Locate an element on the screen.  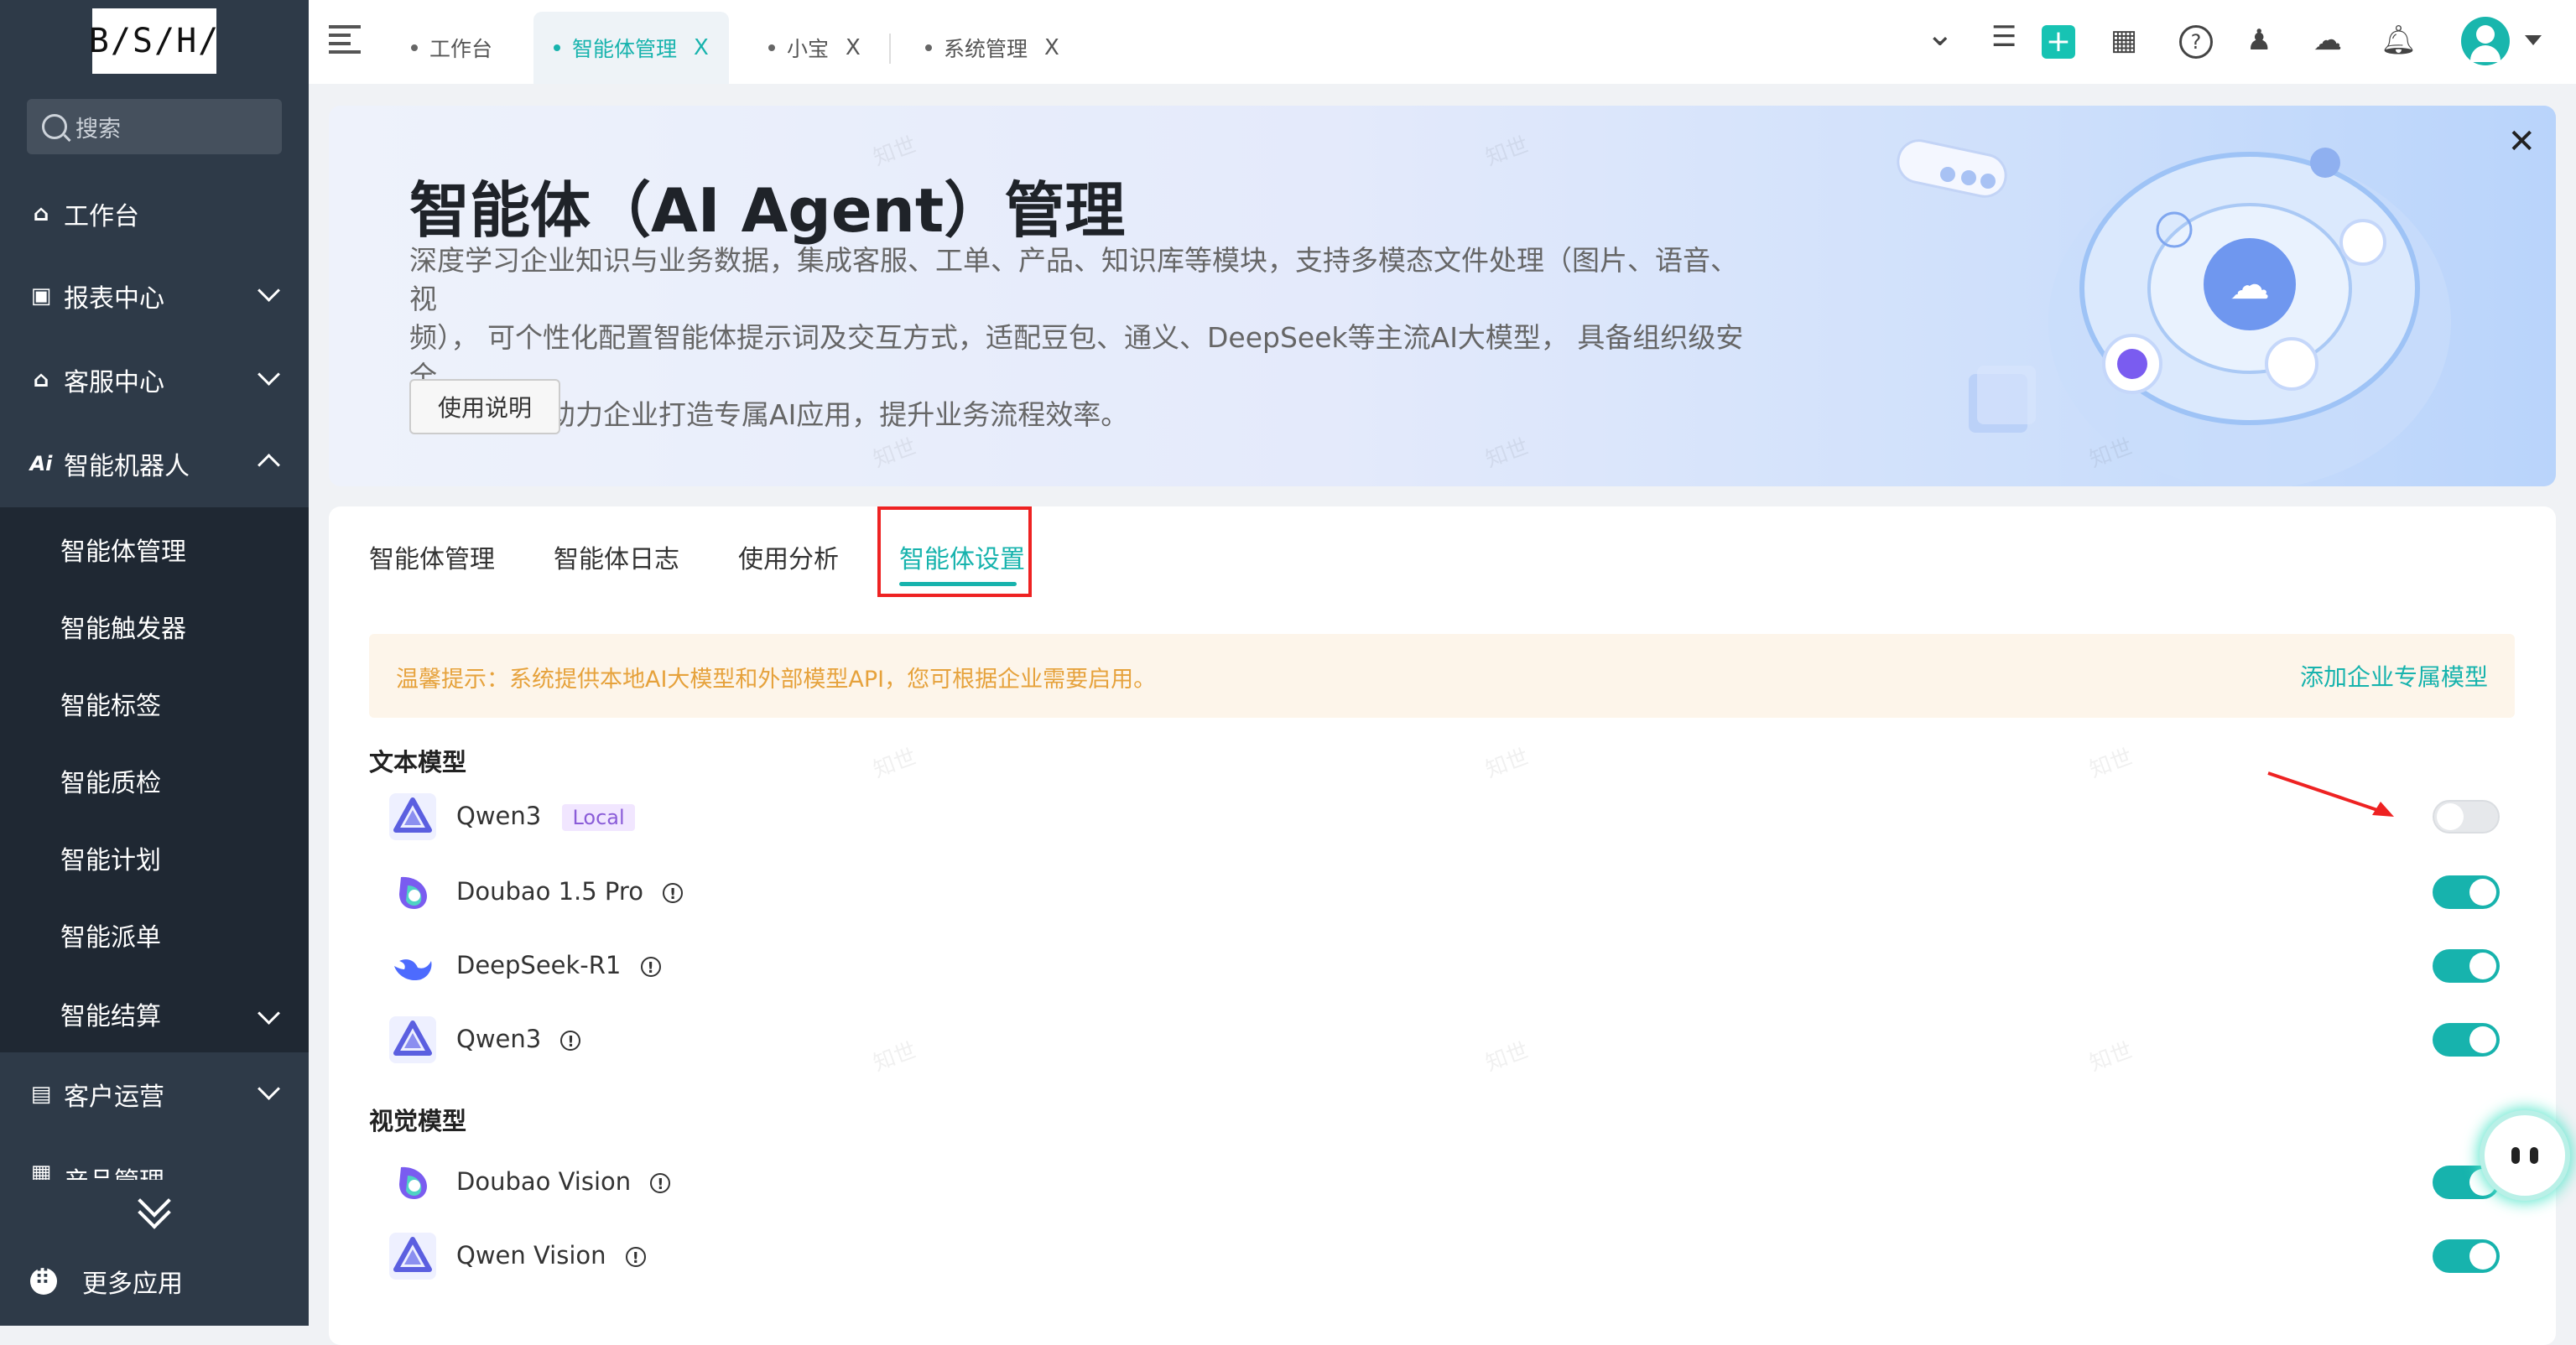
chevron-down-icon: ⌄ is located at coordinates (1940, 34).